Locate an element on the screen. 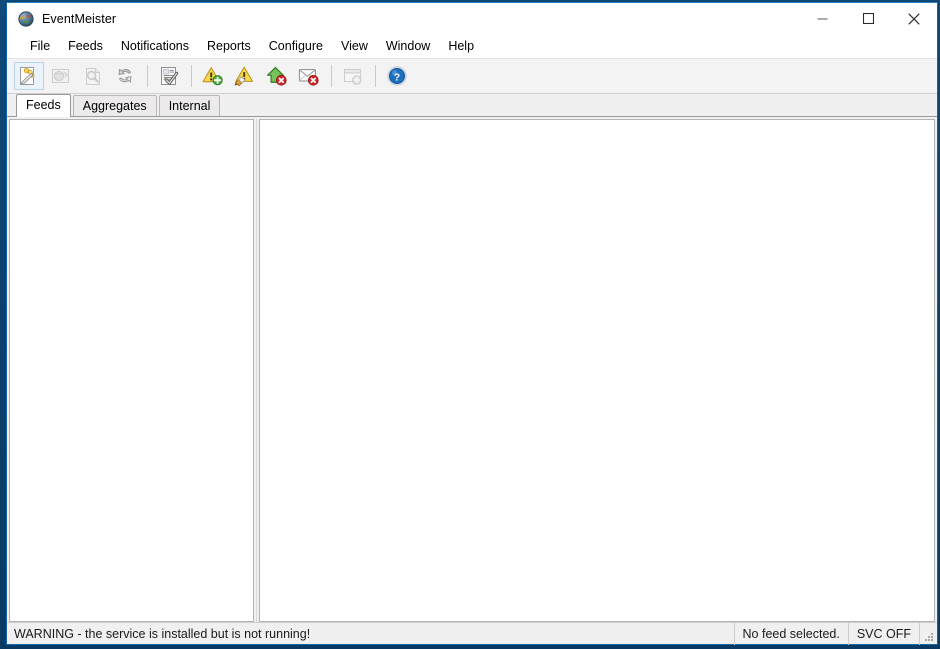 This screenshot has height=649, width=940. tab-feeds: Feeds is located at coordinates (43, 105).